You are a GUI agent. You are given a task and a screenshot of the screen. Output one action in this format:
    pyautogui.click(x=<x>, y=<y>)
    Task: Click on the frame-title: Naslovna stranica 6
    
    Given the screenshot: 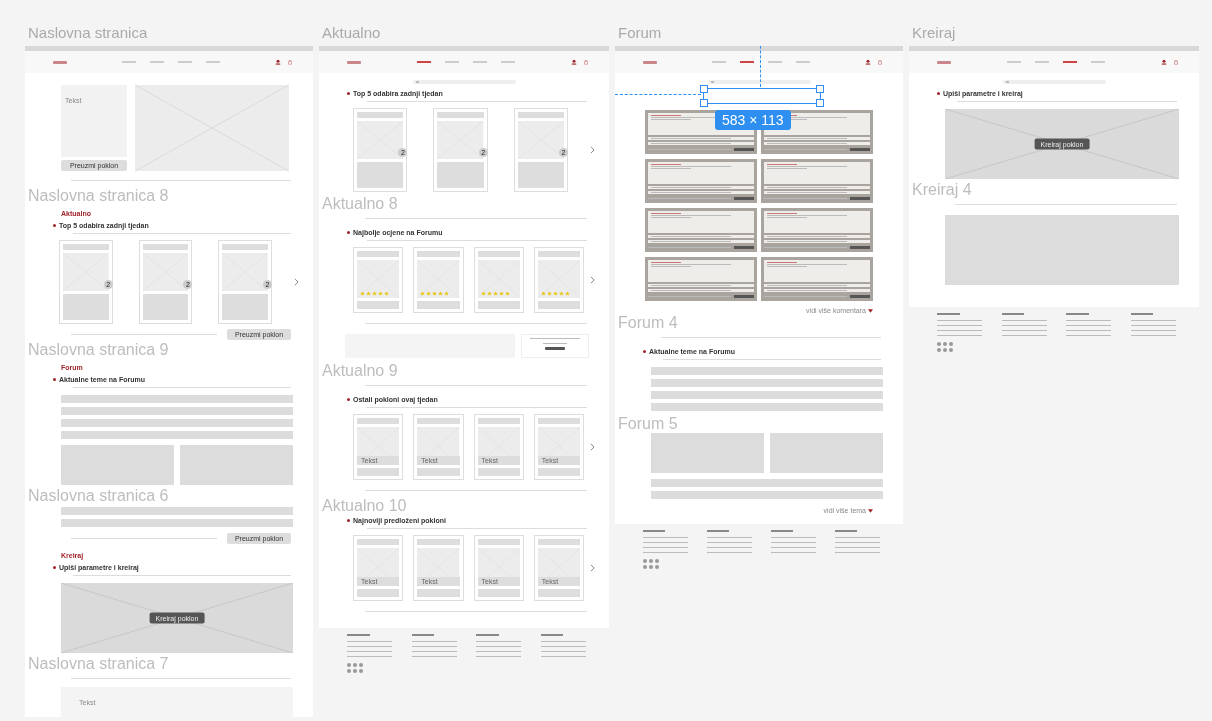 What is the action you would take?
    pyautogui.click(x=98, y=496)
    